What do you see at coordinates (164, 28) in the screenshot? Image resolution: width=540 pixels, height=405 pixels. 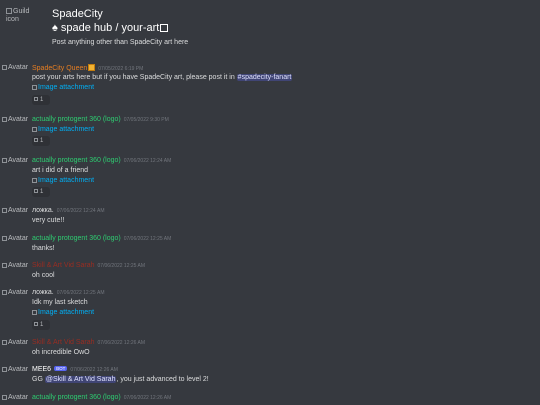 I see `missing-glyph-icon` at bounding box center [164, 28].